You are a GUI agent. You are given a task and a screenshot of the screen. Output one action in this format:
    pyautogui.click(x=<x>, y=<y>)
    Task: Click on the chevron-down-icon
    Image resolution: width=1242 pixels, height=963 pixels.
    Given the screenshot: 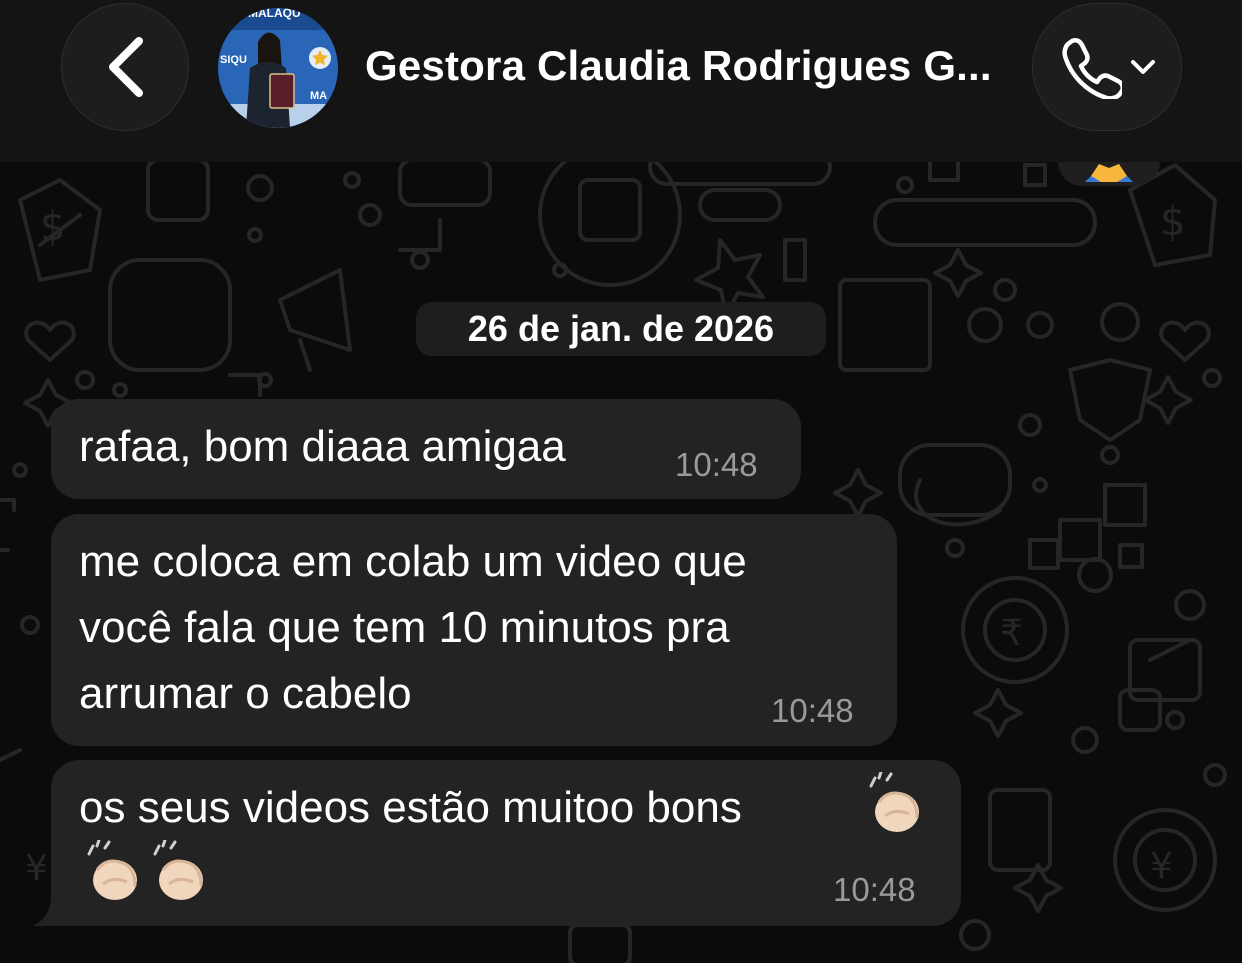 What is the action you would take?
    pyautogui.click(x=1143, y=67)
    